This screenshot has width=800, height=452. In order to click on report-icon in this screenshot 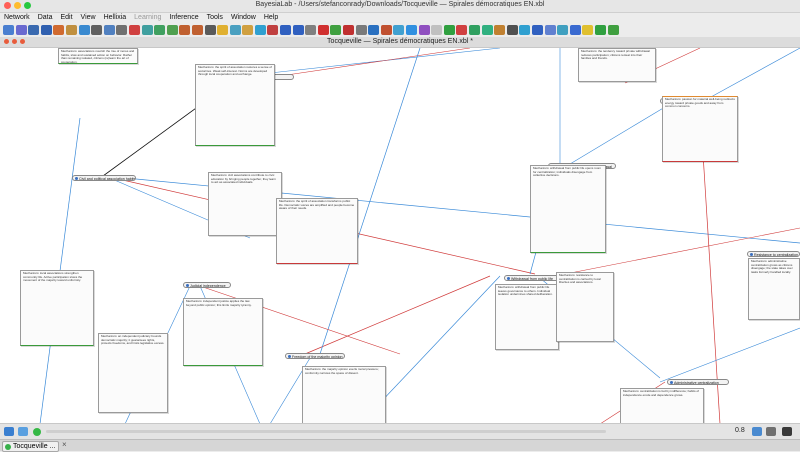, I will do `click(399, 30)`.